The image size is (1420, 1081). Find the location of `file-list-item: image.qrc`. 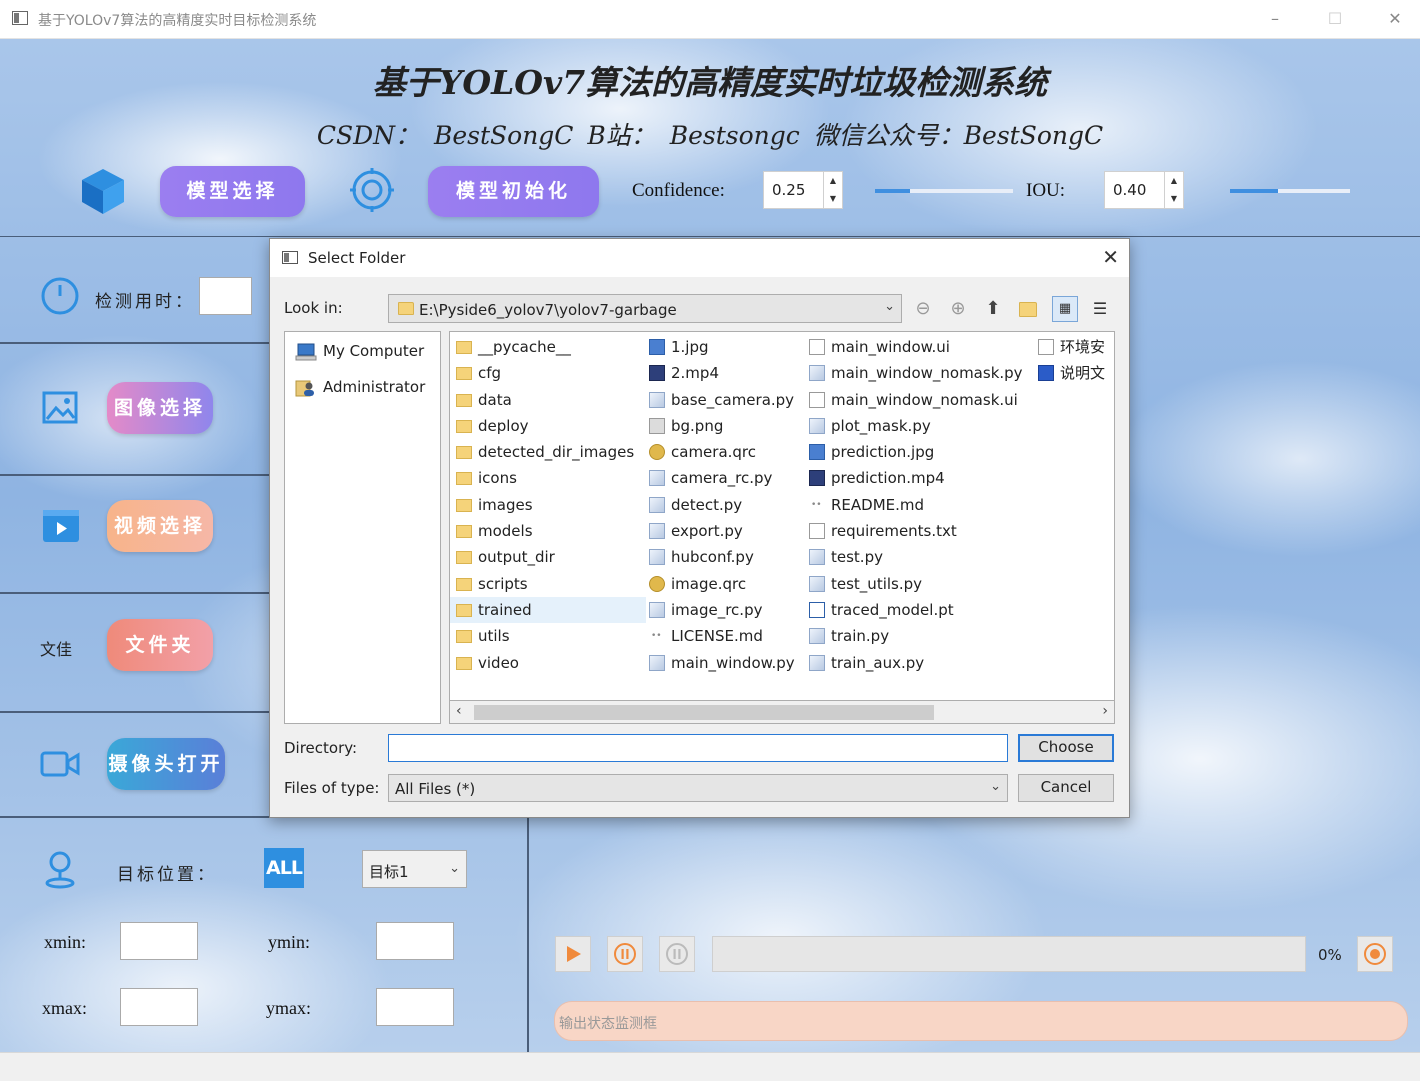

file-list-item: image.qrc is located at coordinates (724, 584).